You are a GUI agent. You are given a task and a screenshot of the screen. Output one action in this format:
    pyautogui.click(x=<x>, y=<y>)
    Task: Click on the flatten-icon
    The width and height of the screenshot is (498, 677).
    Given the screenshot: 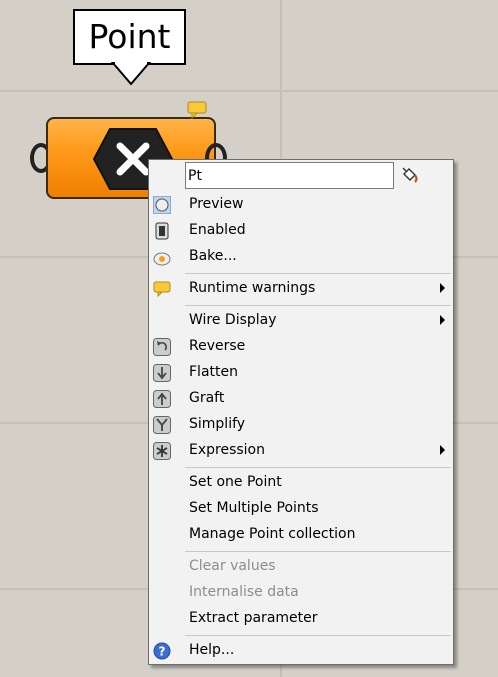 What is the action you would take?
    pyautogui.click(x=162, y=373)
    